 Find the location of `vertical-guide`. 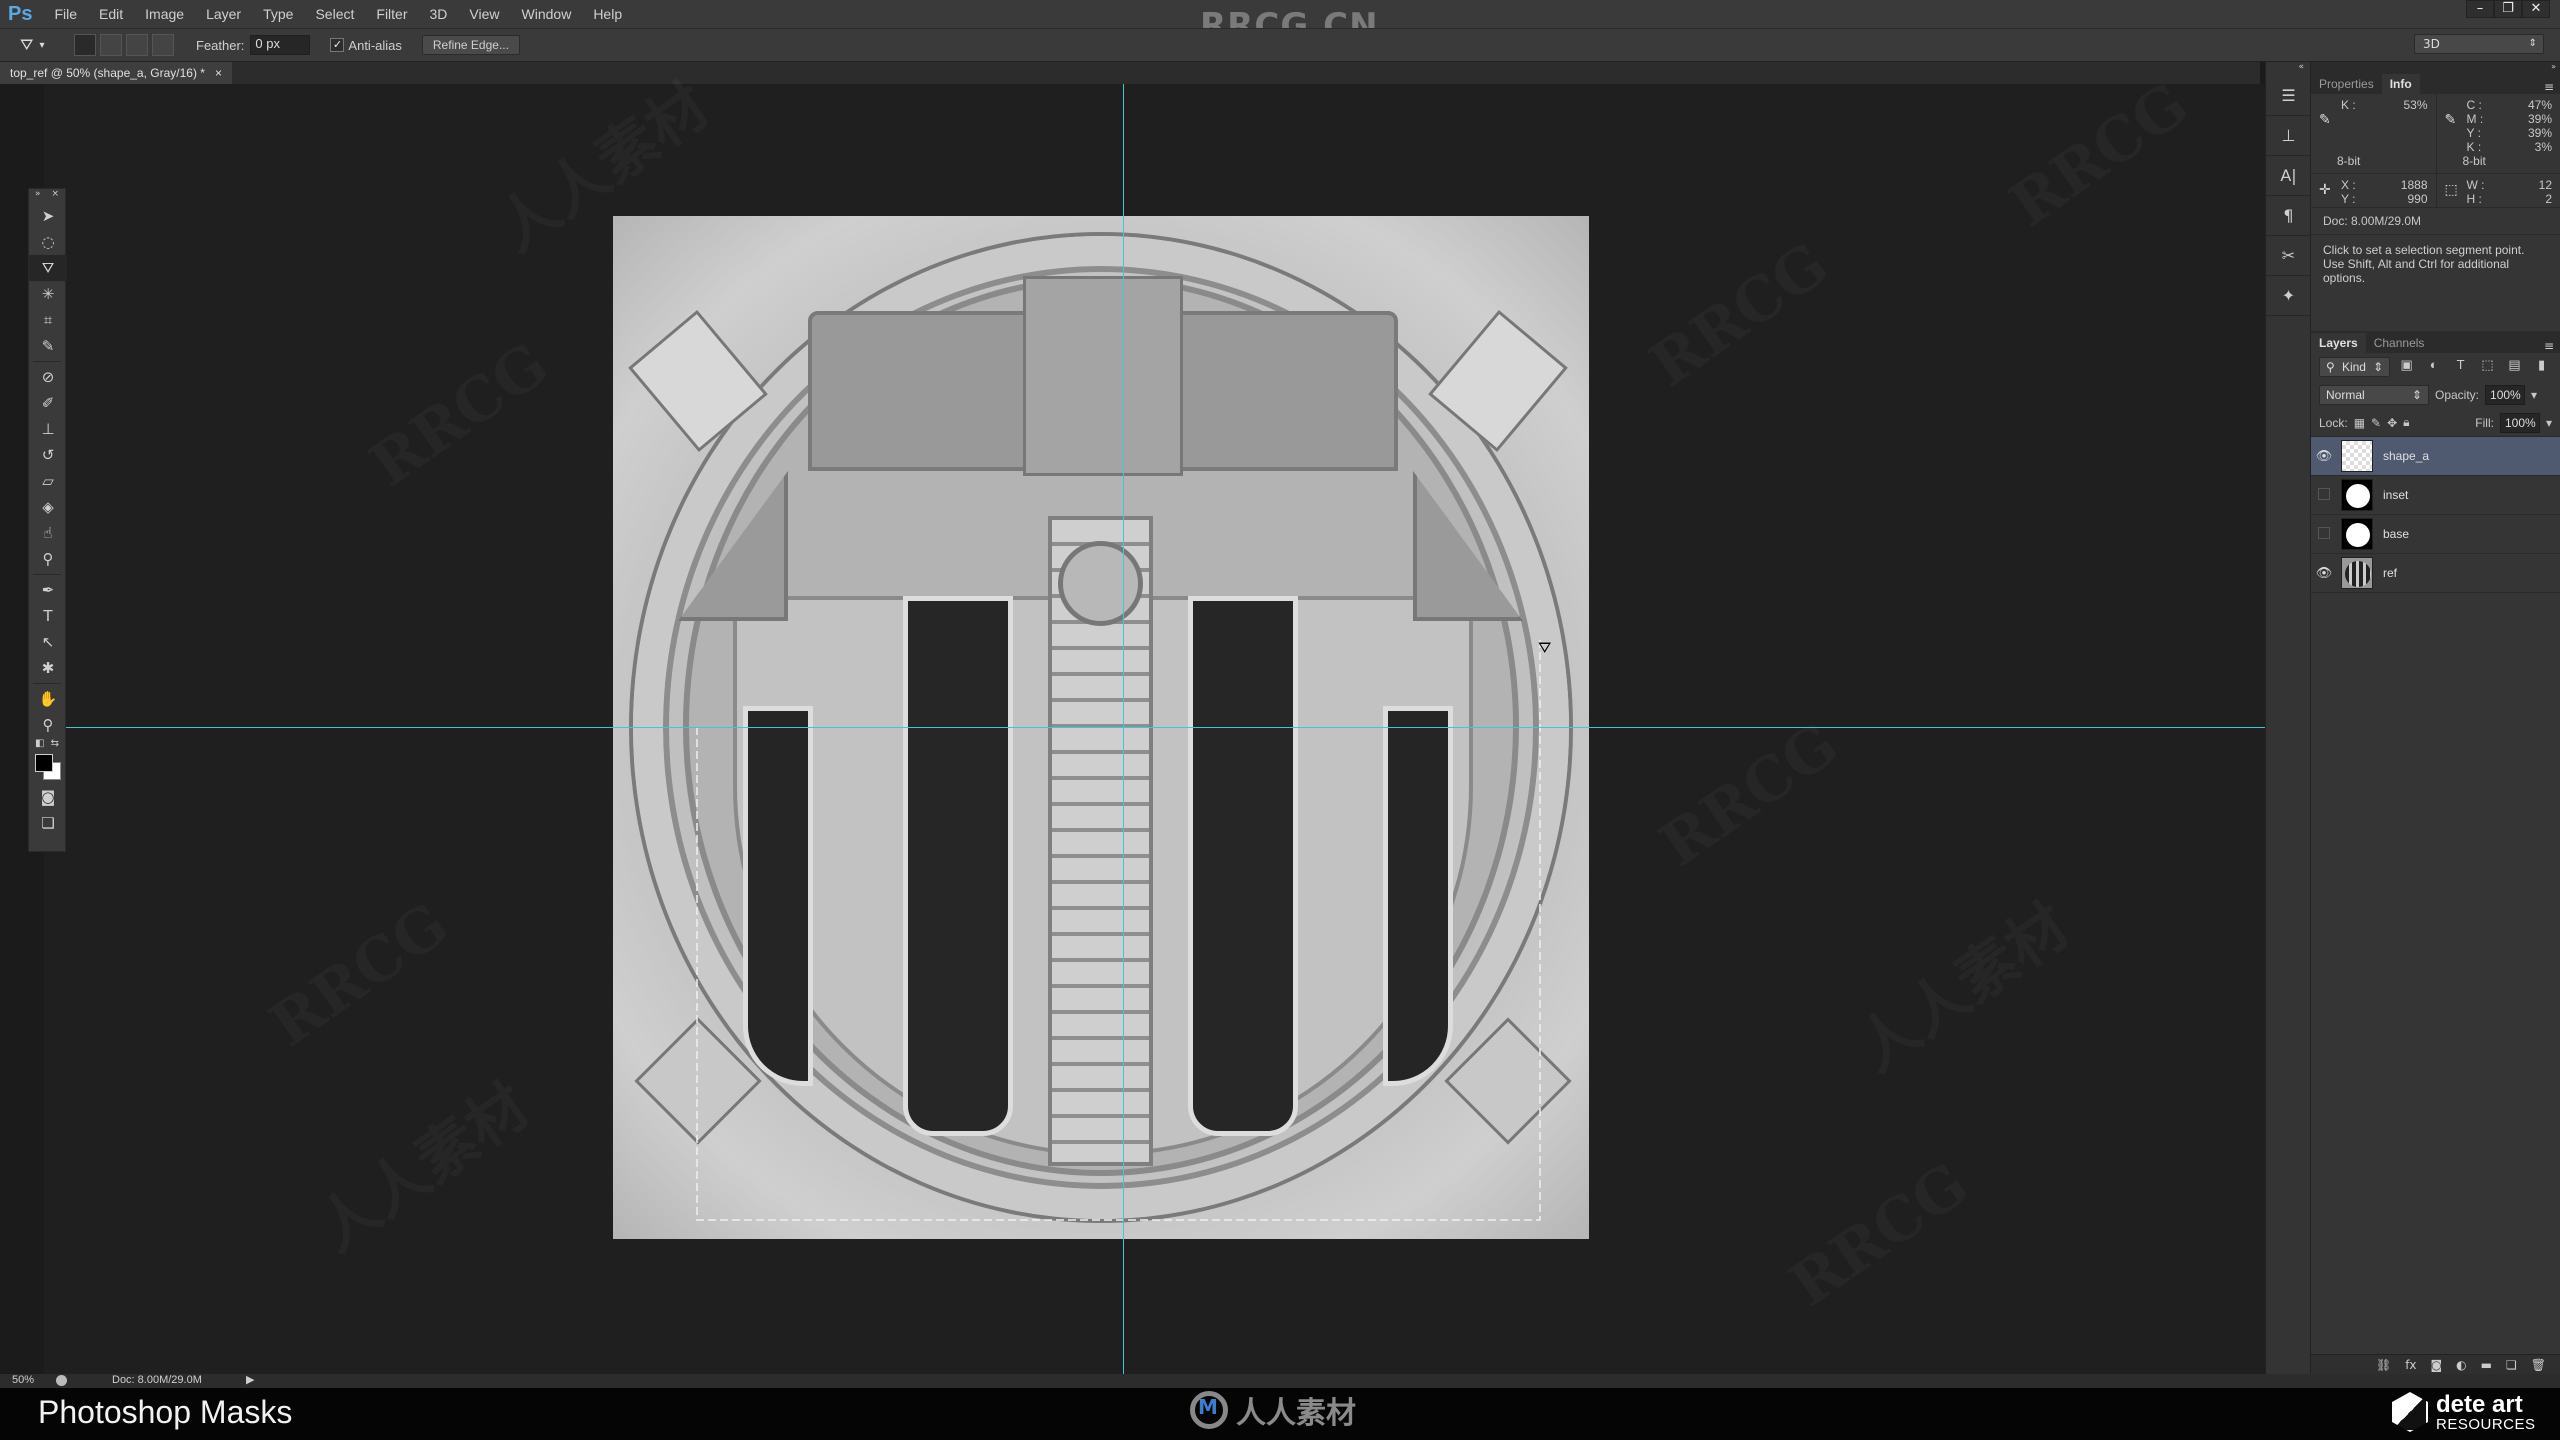

vertical-guide is located at coordinates (1123, 729).